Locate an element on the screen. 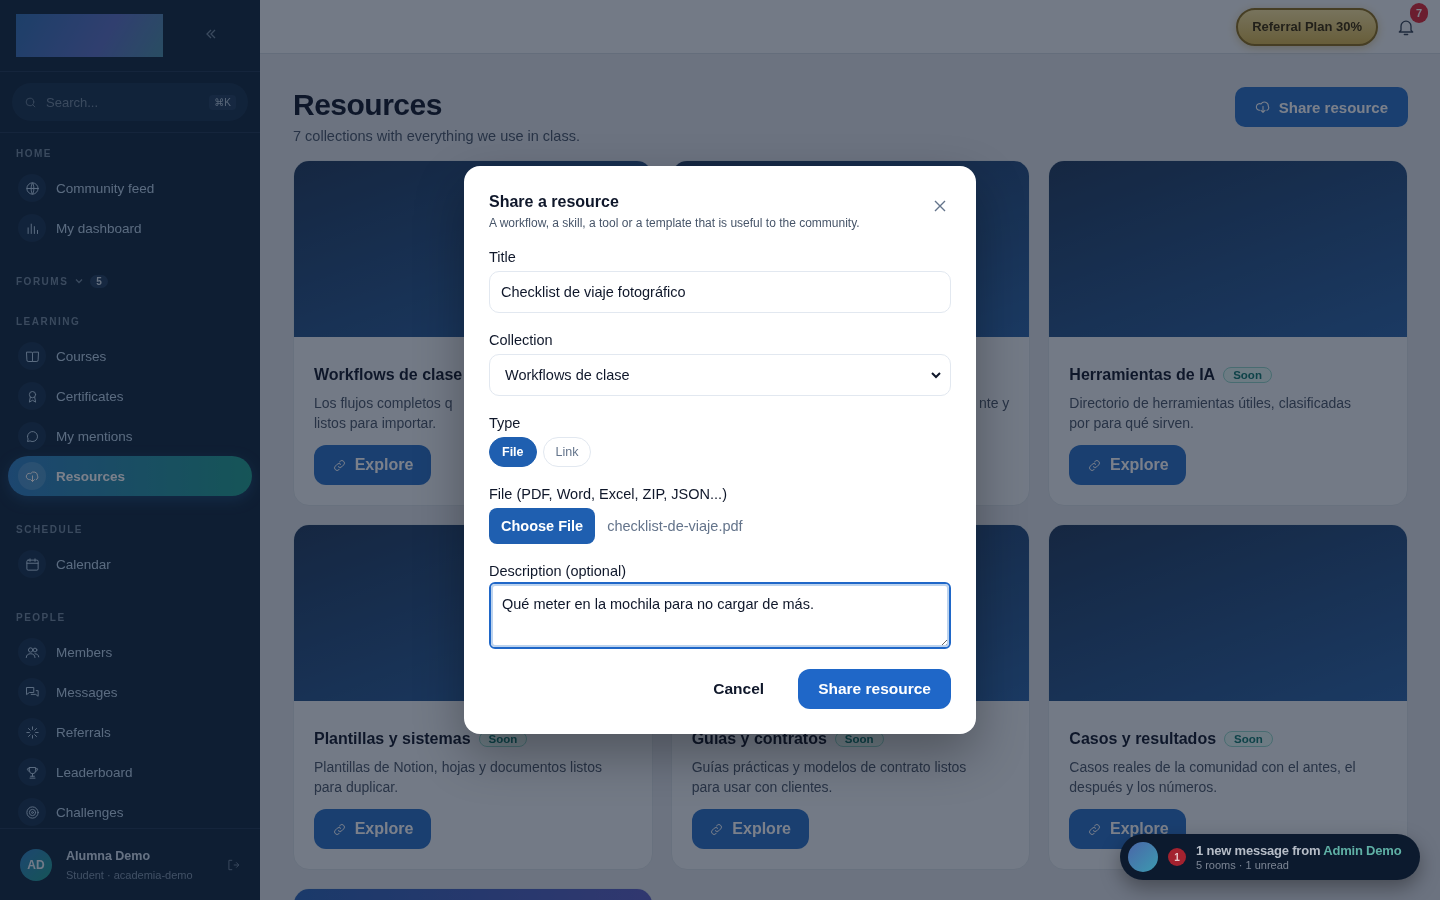  card-title: Plantillas y sistemas is located at coordinates (392, 739).